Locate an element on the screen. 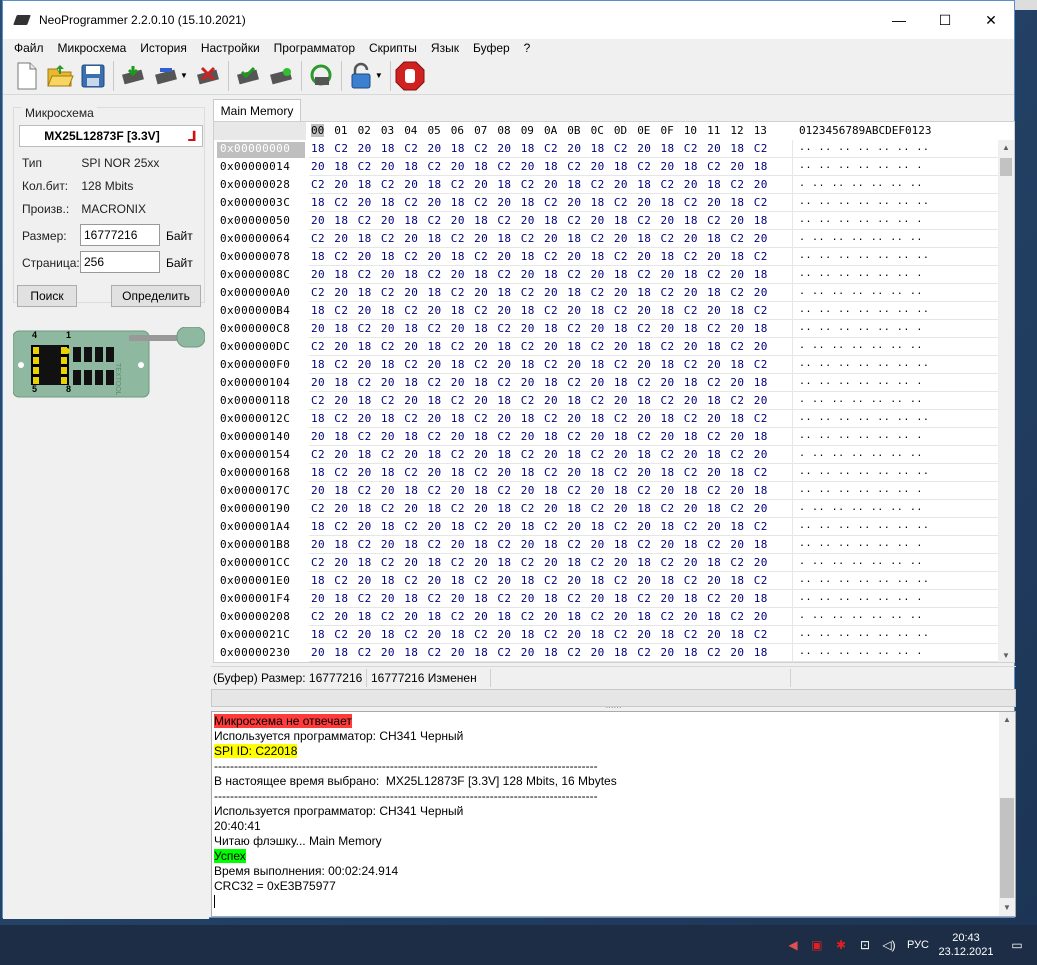 The width and height of the screenshot is (1037, 965). tray-expand-icon: ◀ is located at coordinates (793, 945).